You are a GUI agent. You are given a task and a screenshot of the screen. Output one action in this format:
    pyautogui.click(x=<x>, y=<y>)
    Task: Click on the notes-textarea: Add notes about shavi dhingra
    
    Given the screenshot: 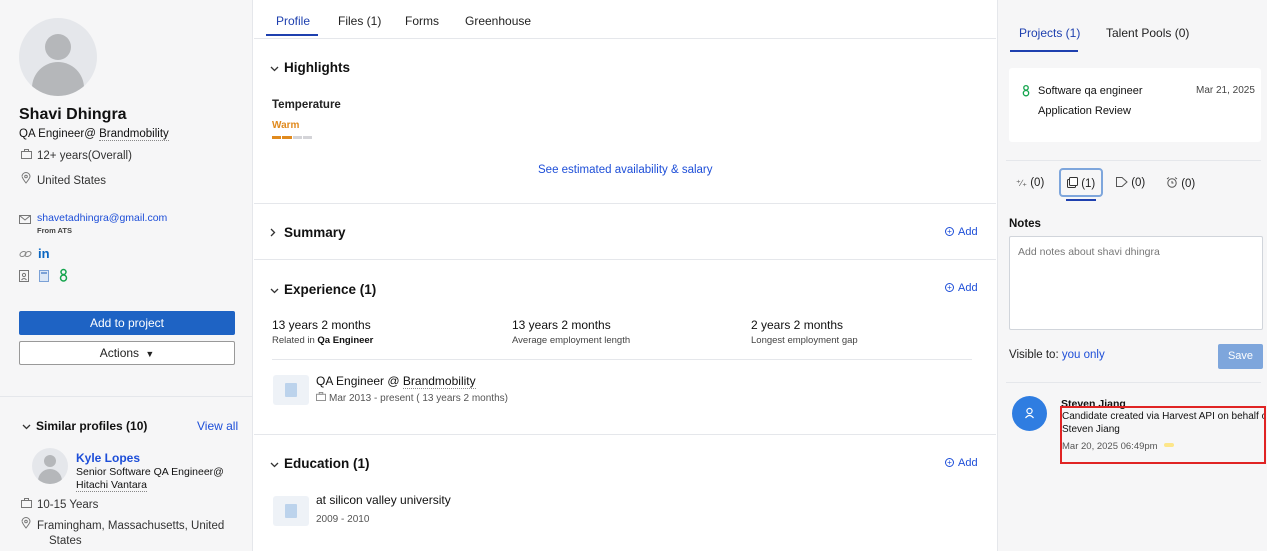 What is the action you would take?
    pyautogui.click(x=1136, y=283)
    